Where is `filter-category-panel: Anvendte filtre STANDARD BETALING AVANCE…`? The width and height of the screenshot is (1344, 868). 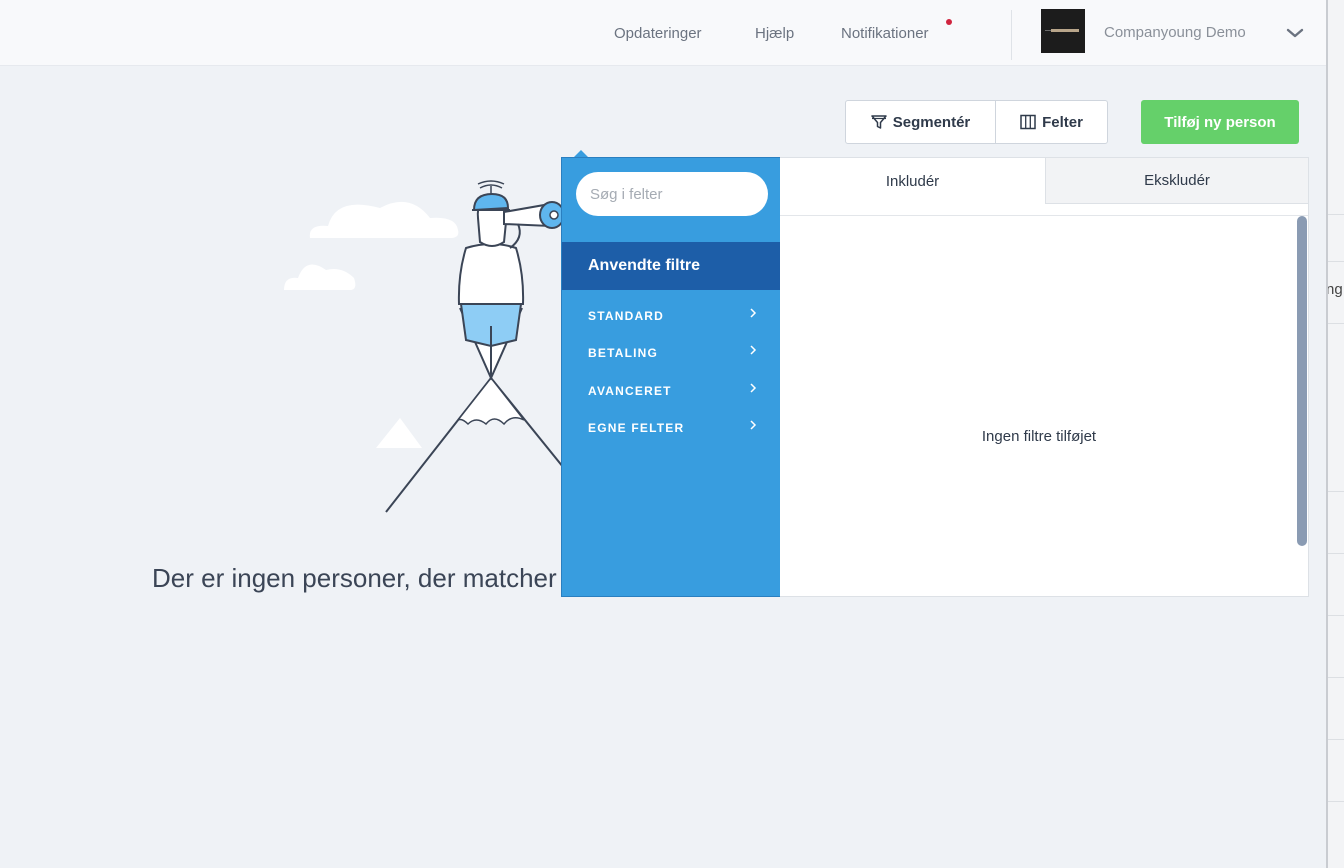
filter-category-panel: Anvendte filtre STANDARD BETALING AVANCE… is located at coordinates (671, 377).